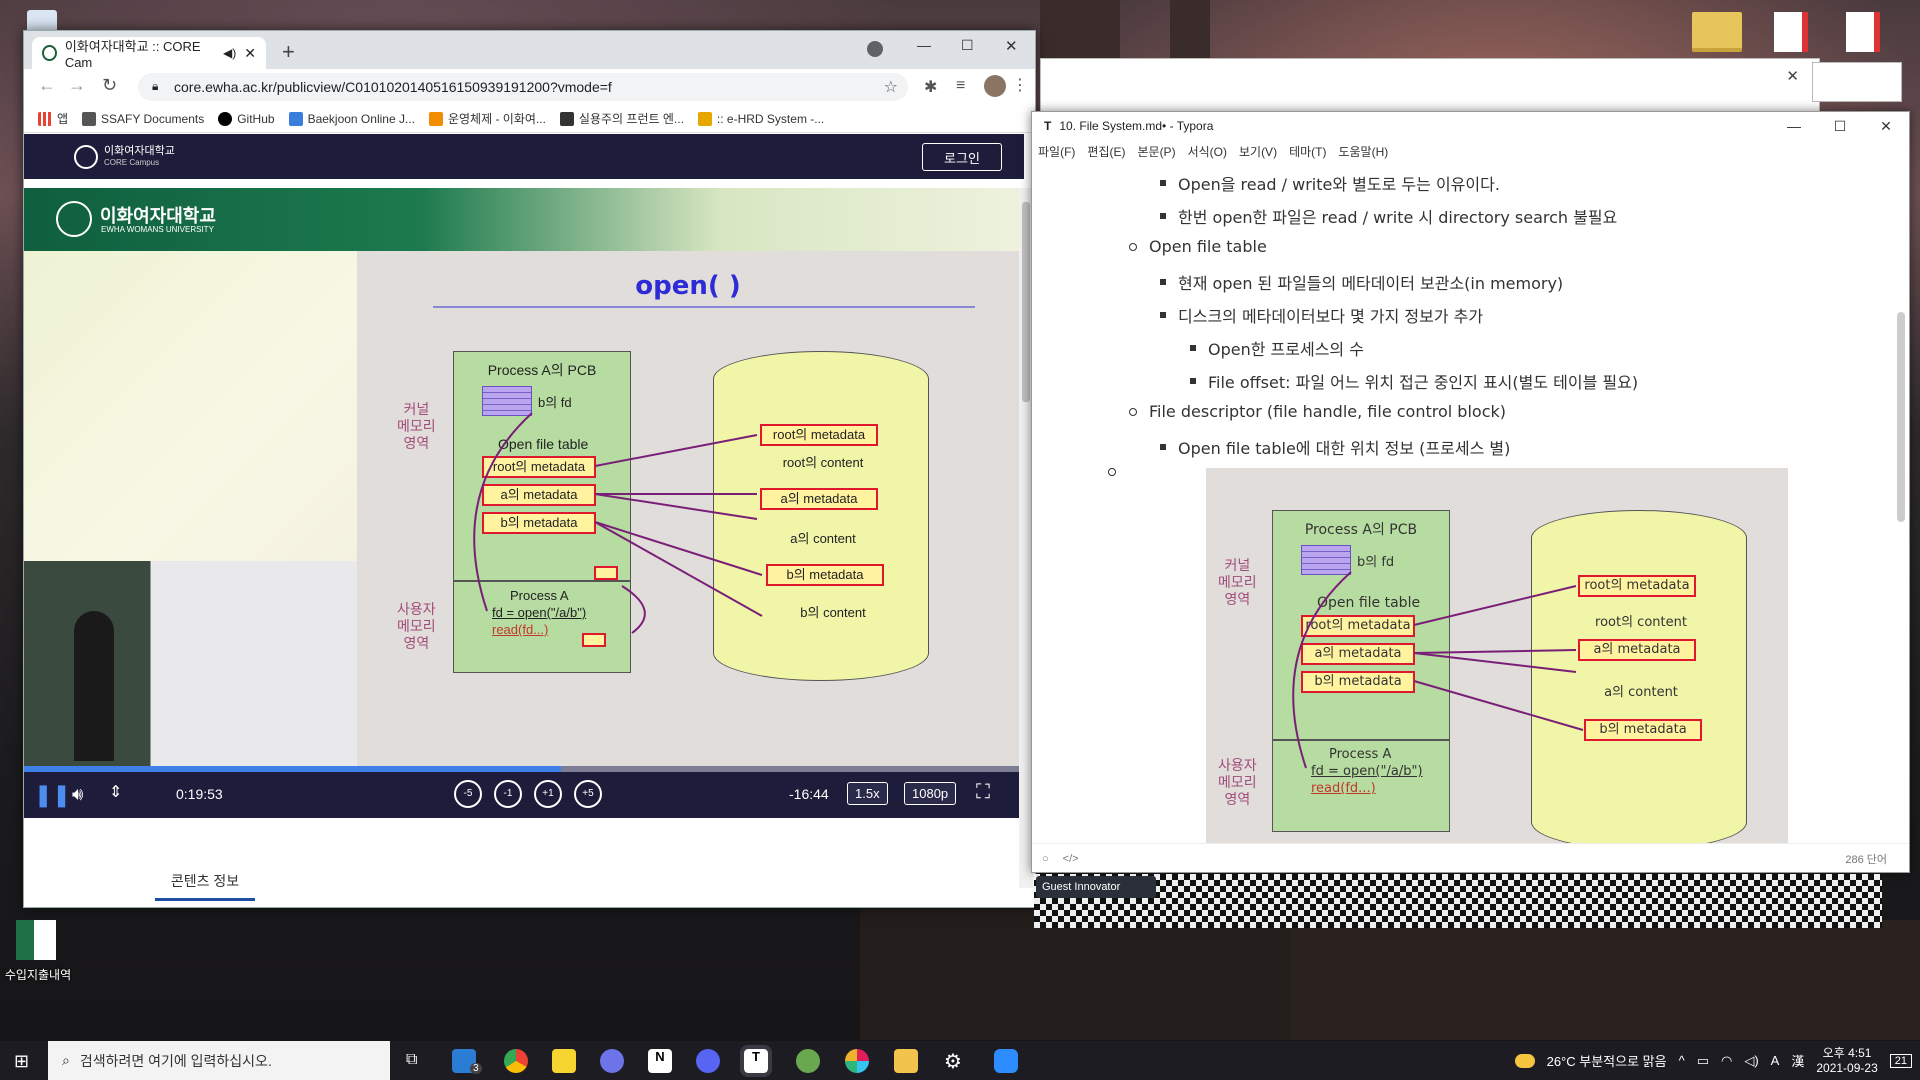 This screenshot has height=1080, width=1920. Describe the element at coordinates (962, 157) in the screenshot. I see `login-button: 로그인` at that location.